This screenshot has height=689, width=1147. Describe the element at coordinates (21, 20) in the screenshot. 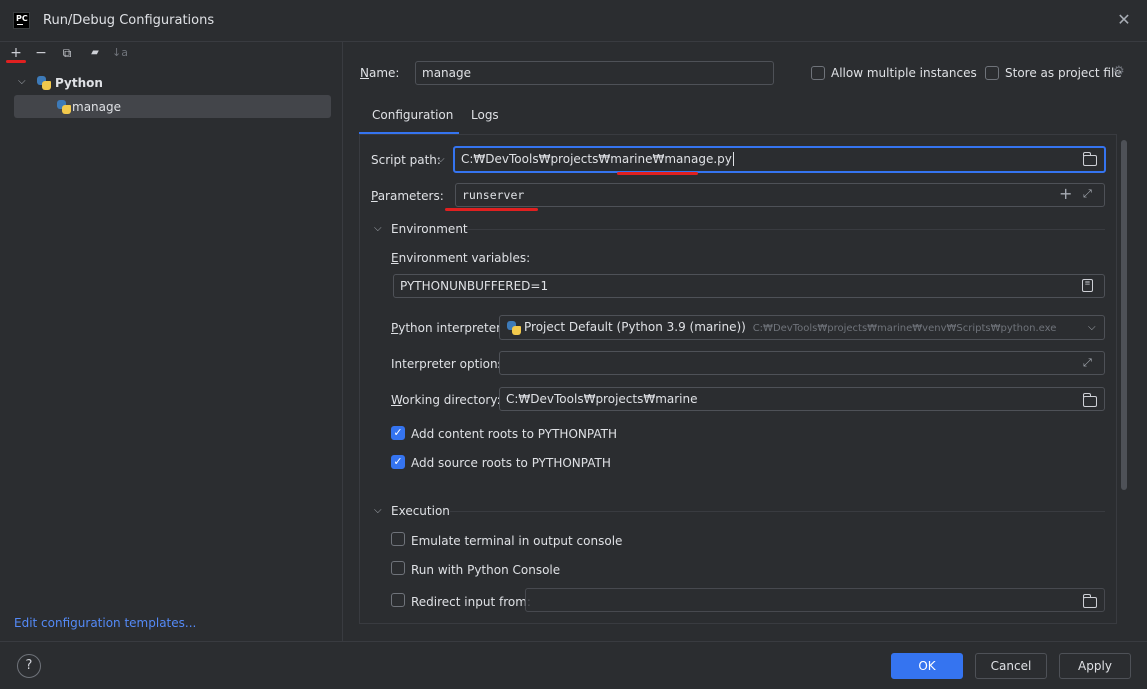

I see `pycharm-logo-icon: PC` at that location.